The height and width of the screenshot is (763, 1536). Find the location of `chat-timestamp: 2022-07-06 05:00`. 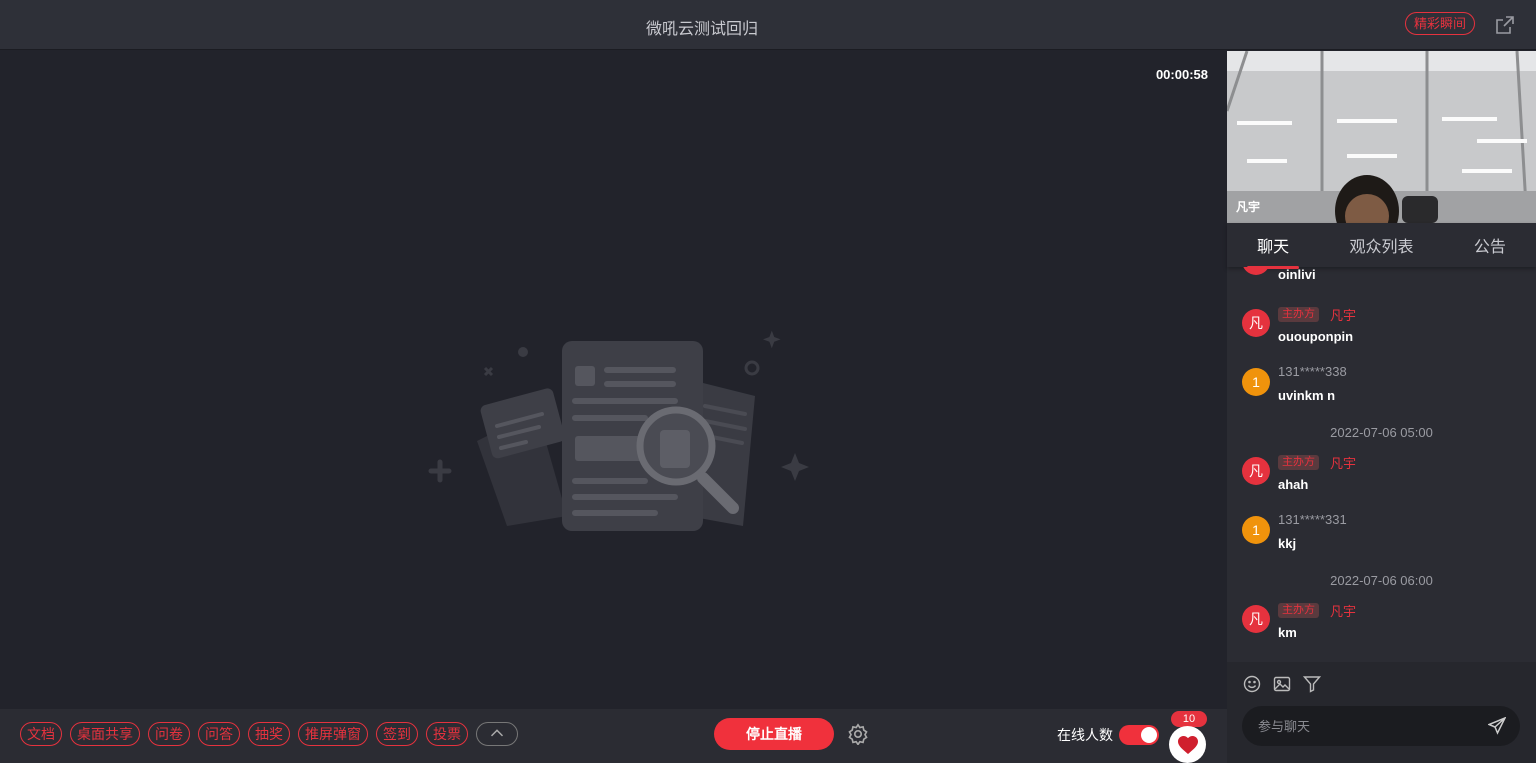

chat-timestamp: 2022-07-06 05:00 is located at coordinates (1381, 432).